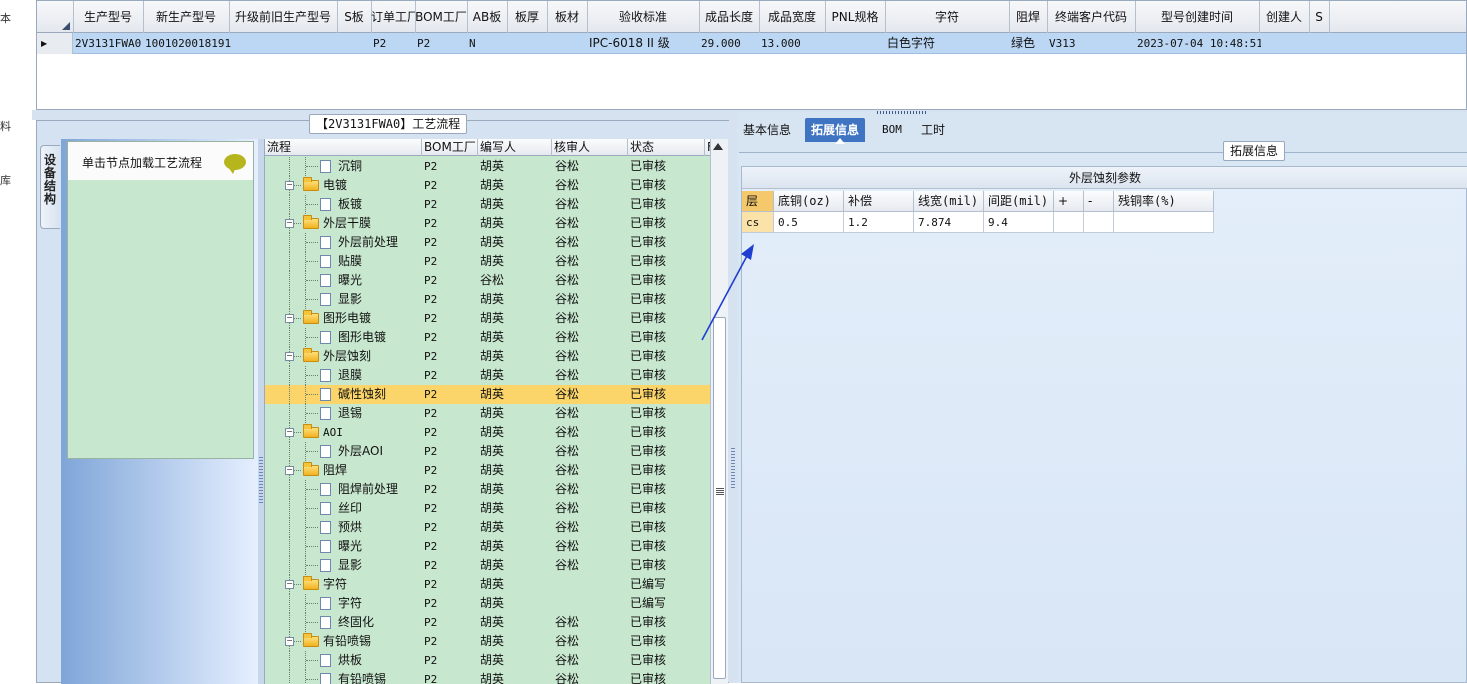 Image resolution: width=1467 pixels, height=684 pixels. I want to click on col-header: PNL规格, so click(855, 17).